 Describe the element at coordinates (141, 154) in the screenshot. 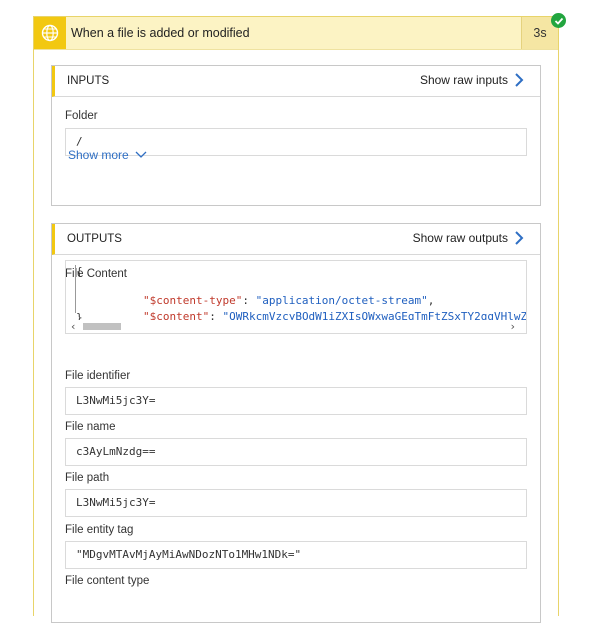

I see `chevron-down-icon` at that location.